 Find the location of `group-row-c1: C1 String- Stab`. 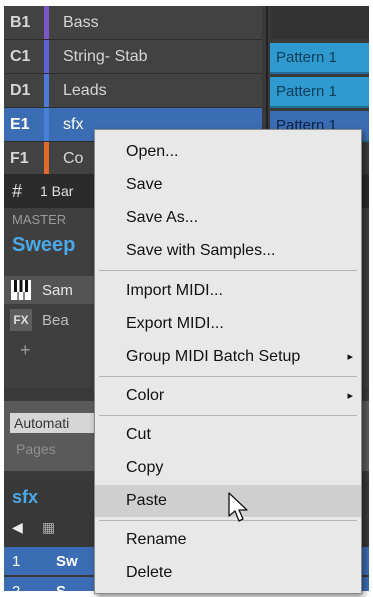

group-row-c1: C1 String- Stab is located at coordinates (133, 57).